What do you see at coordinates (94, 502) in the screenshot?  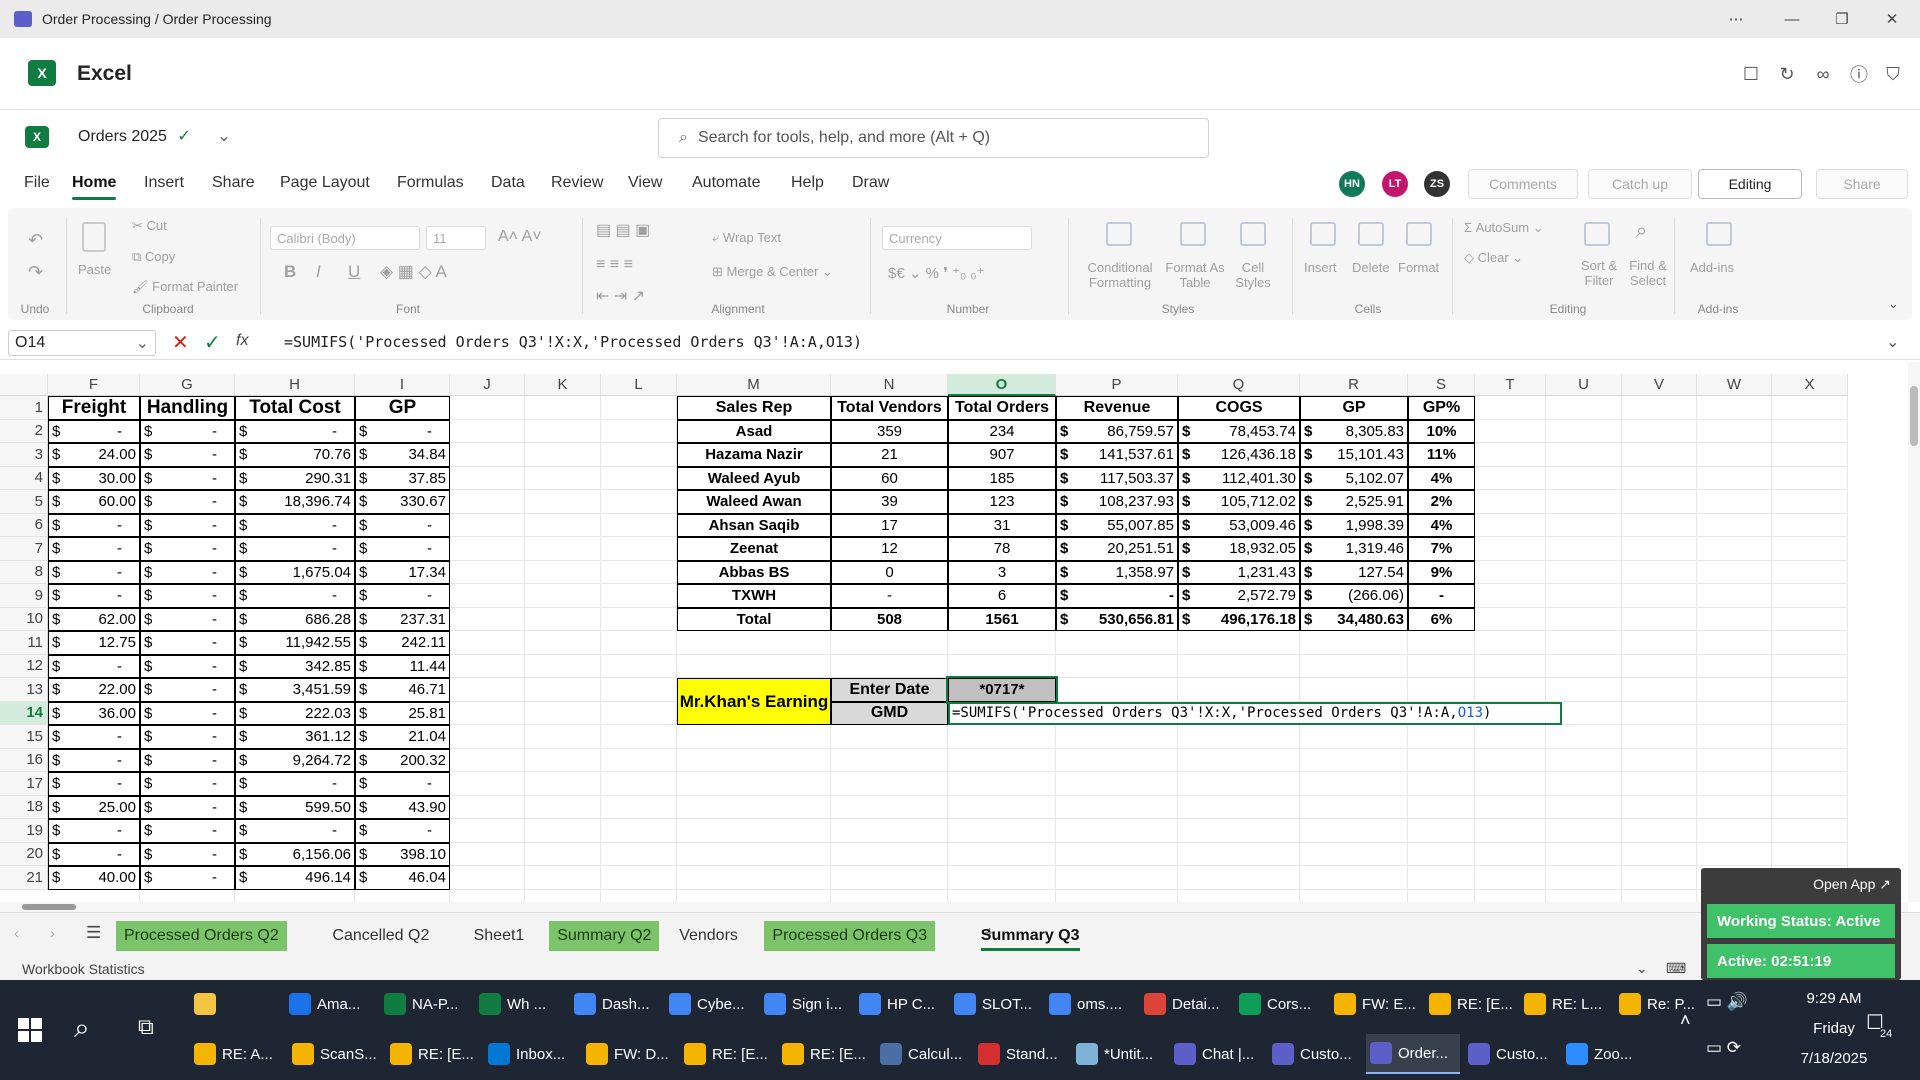 I see `left-cell: $60.00` at bounding box center [94, 502].